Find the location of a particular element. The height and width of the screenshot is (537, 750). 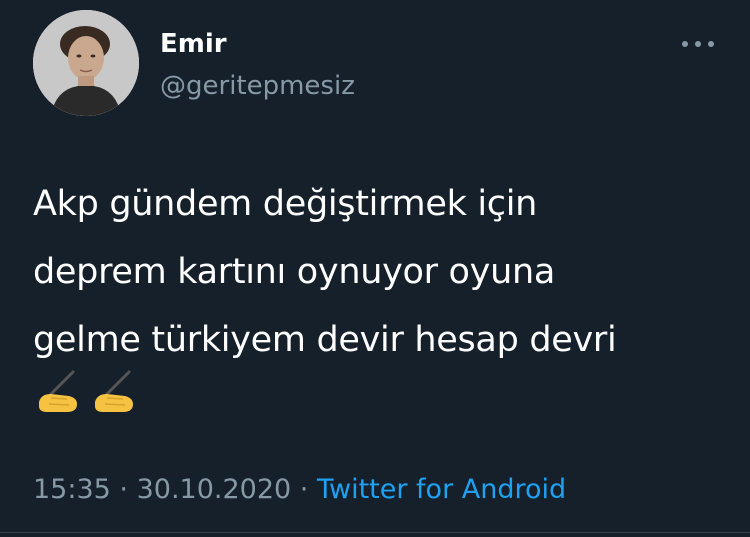

author-handle: @geritepmesiz is located at coordinates (257, 86).